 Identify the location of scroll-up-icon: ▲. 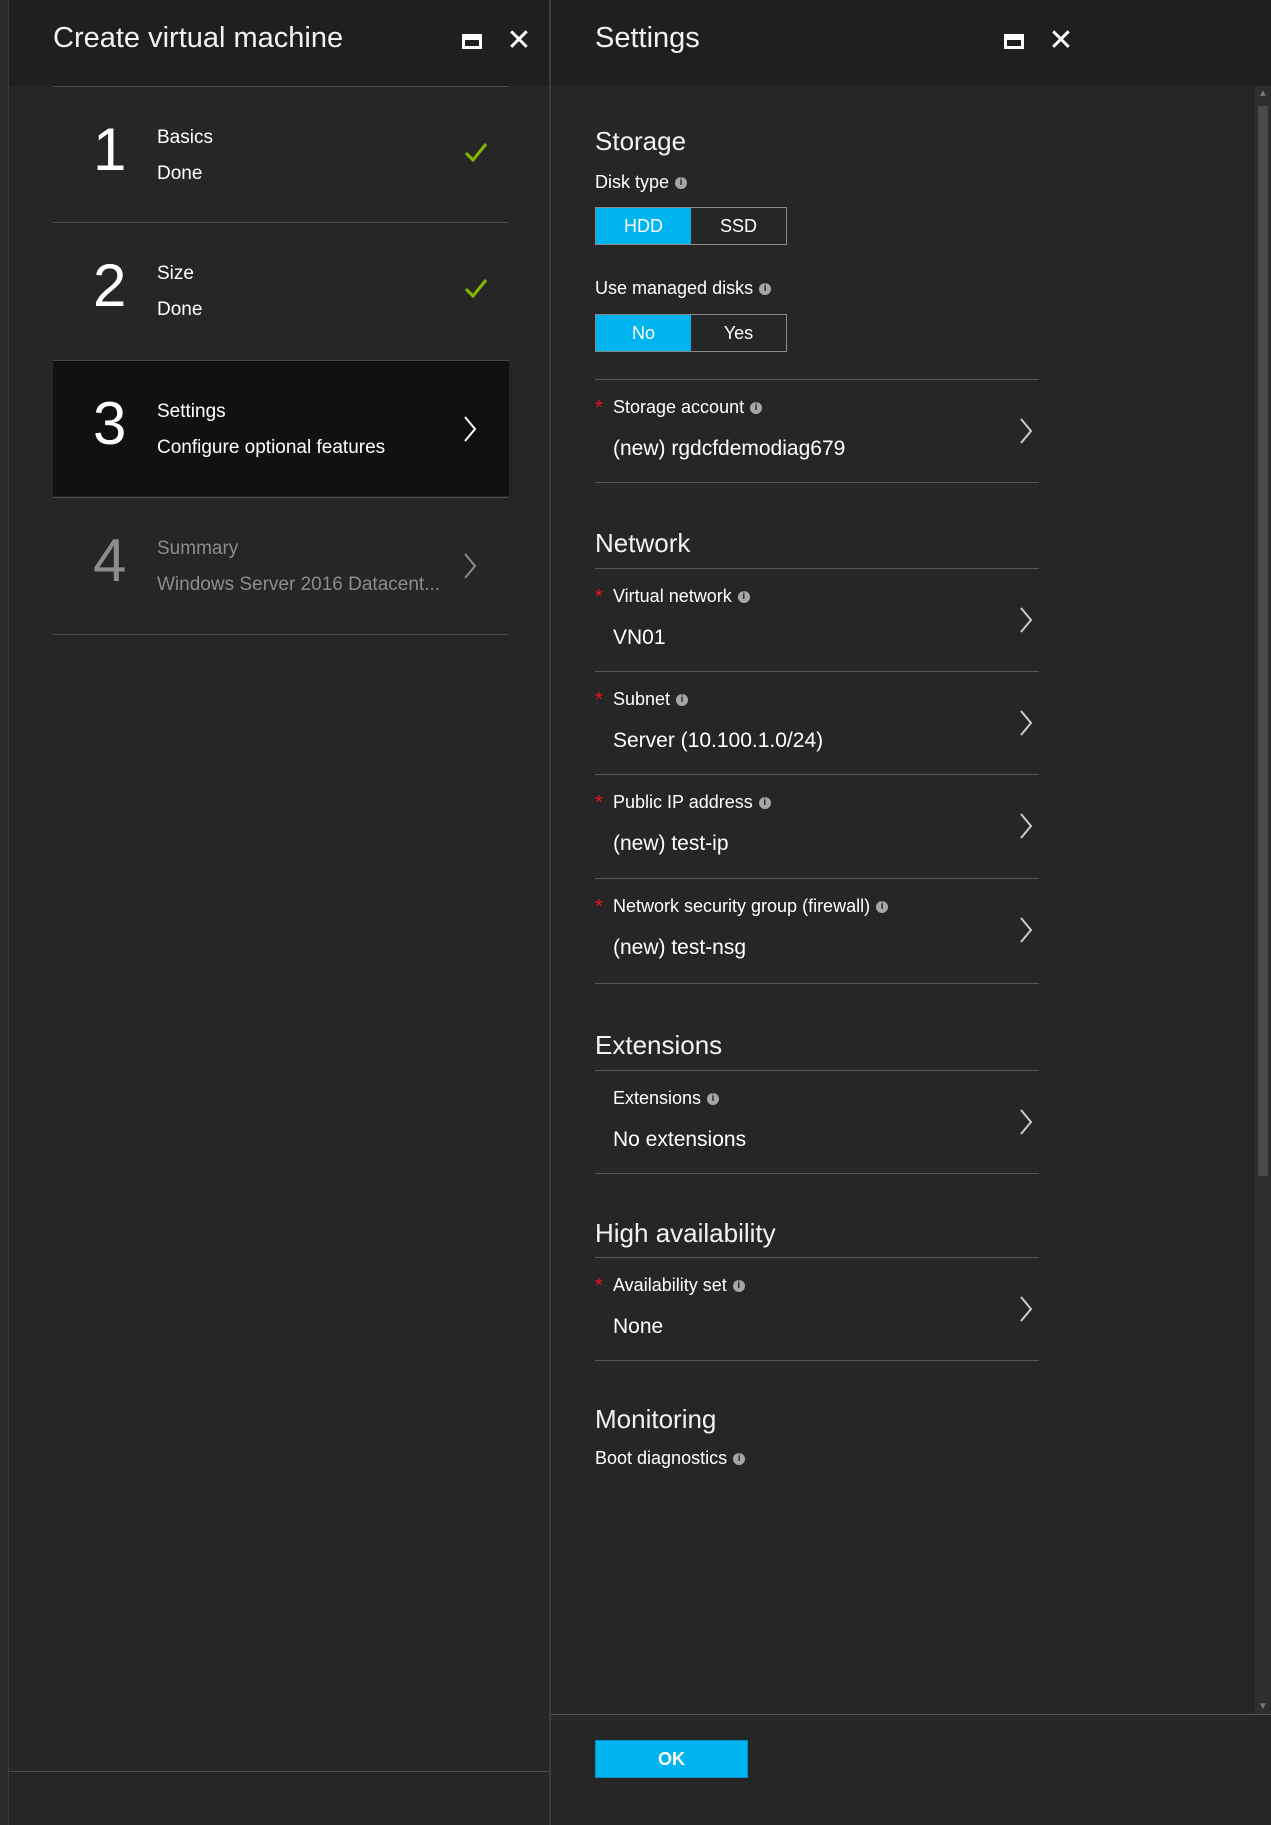
(1263, 94).